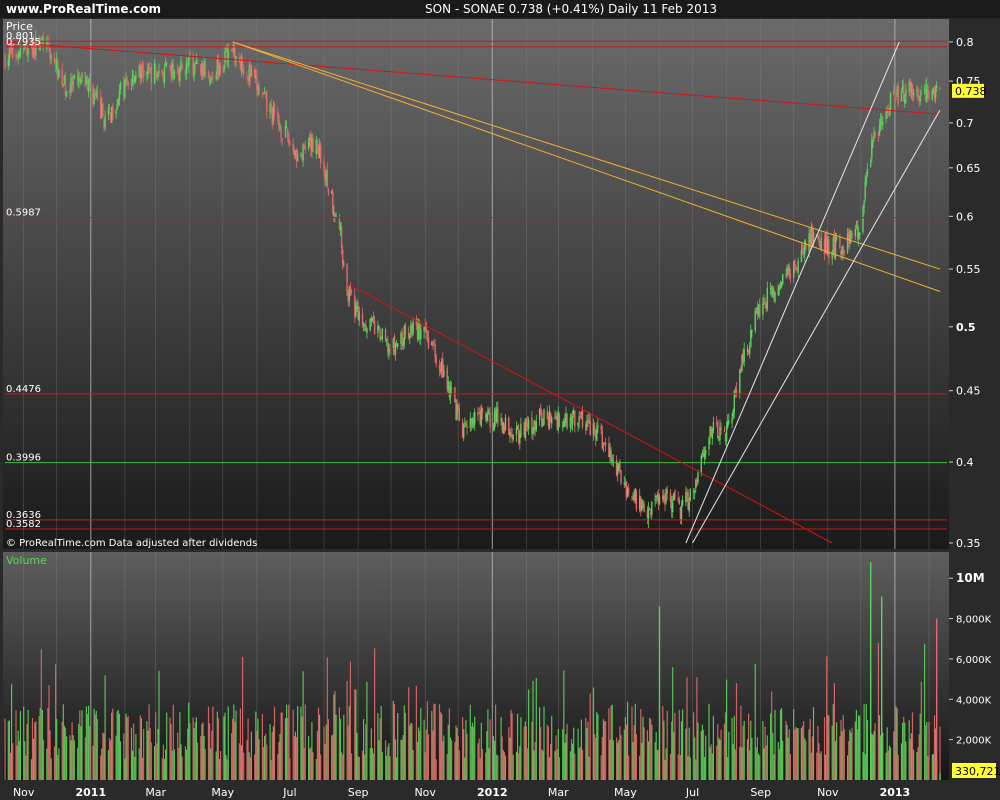  What do you see at coordinates (692, 792) in the screenshot?
I see `x-axis-tick-label: Jul` at bounding box center [692, 792].